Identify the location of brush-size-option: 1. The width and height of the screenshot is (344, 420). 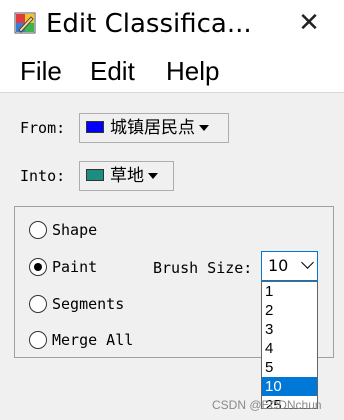
(289, 291).